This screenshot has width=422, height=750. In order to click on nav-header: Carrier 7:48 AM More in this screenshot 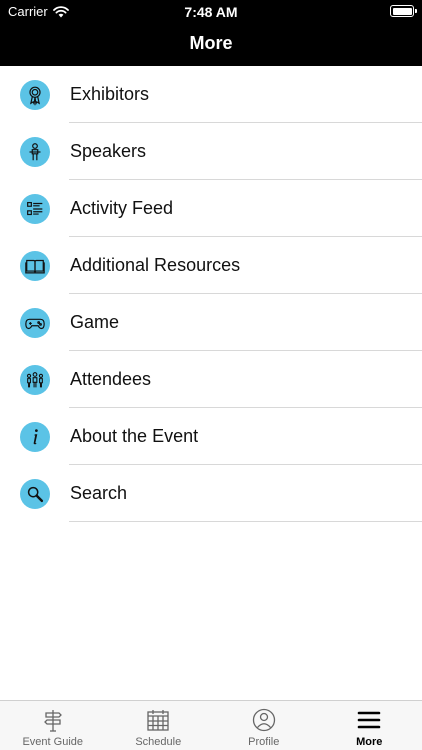, I will do `click(211, 33)`.